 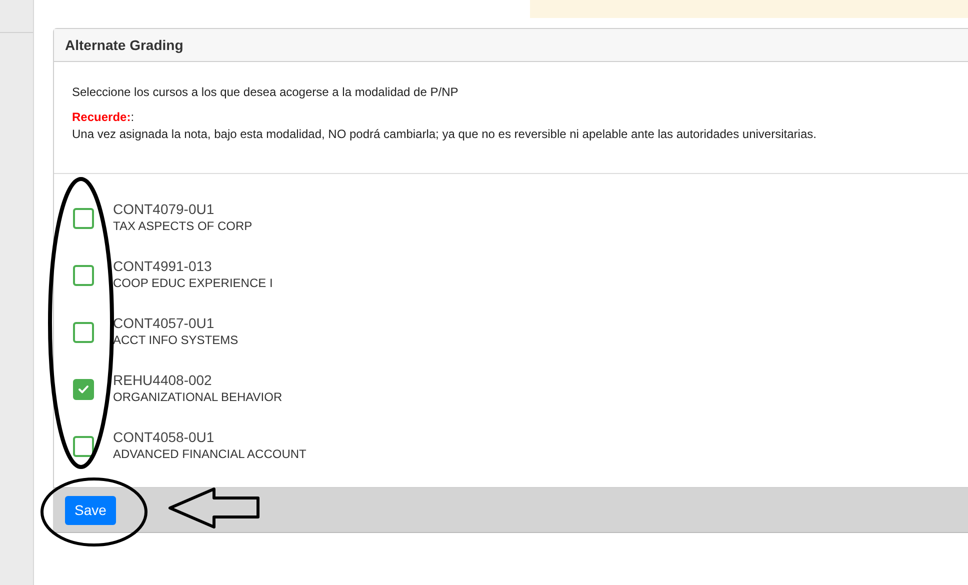 What do you see at coordinates (104, 117) in the screenshot?
I see `reminder-label: Recuerde::` at bounding box center [104, 117].